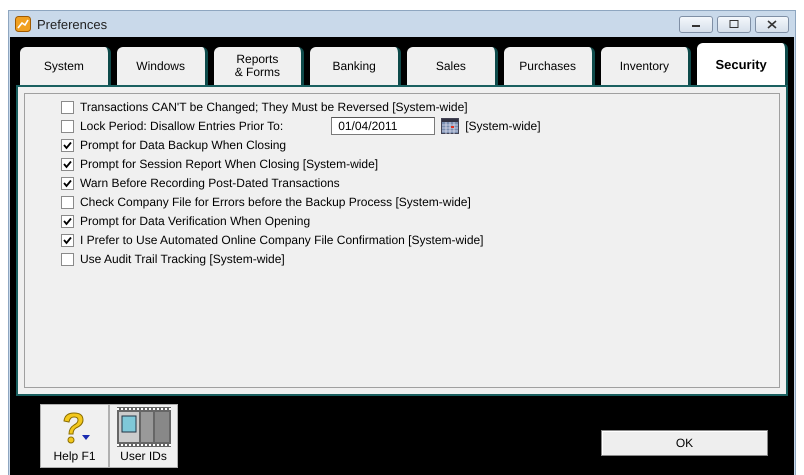 The height and width of the screenshot is (475, 804). Describe the element at coordinates (383, 126) in the screenshot. I see `date-field: 01/04/2011` at that location.